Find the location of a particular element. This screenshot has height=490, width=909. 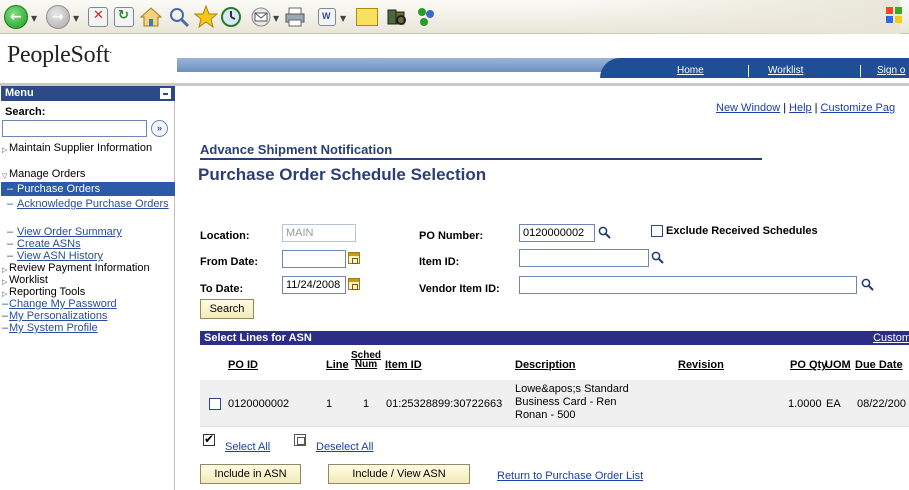

help-link: Help is located at coordinates (800, 108).